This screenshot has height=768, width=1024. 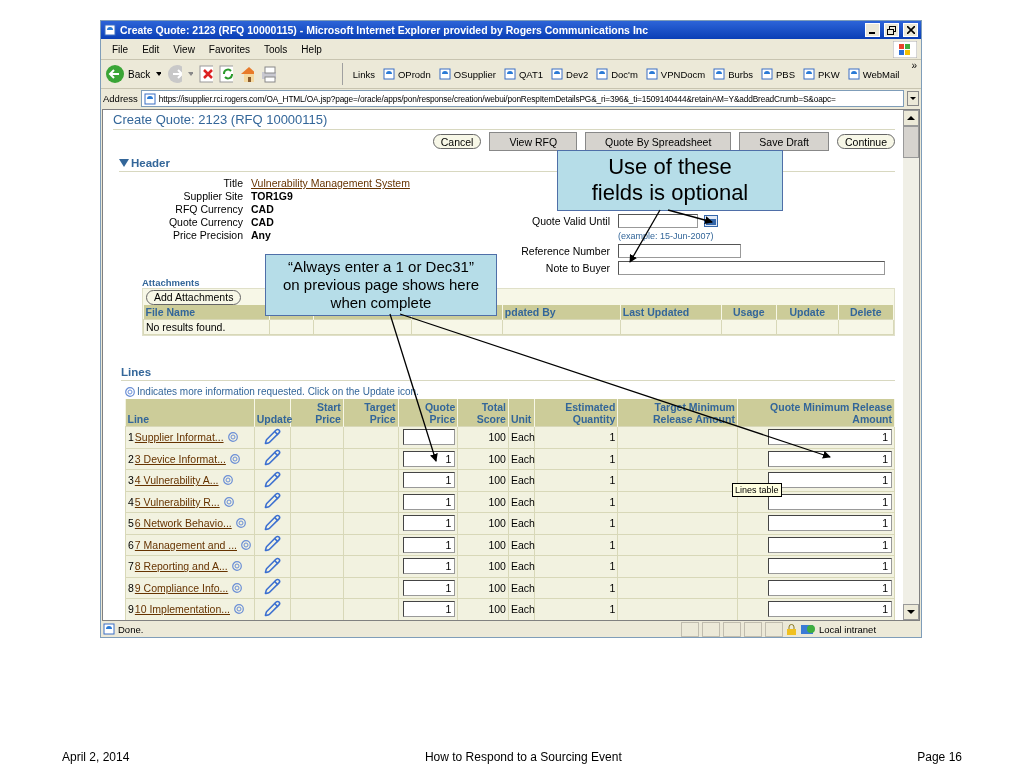 I want to click on refresh-icon, so click(x=226, y=74).